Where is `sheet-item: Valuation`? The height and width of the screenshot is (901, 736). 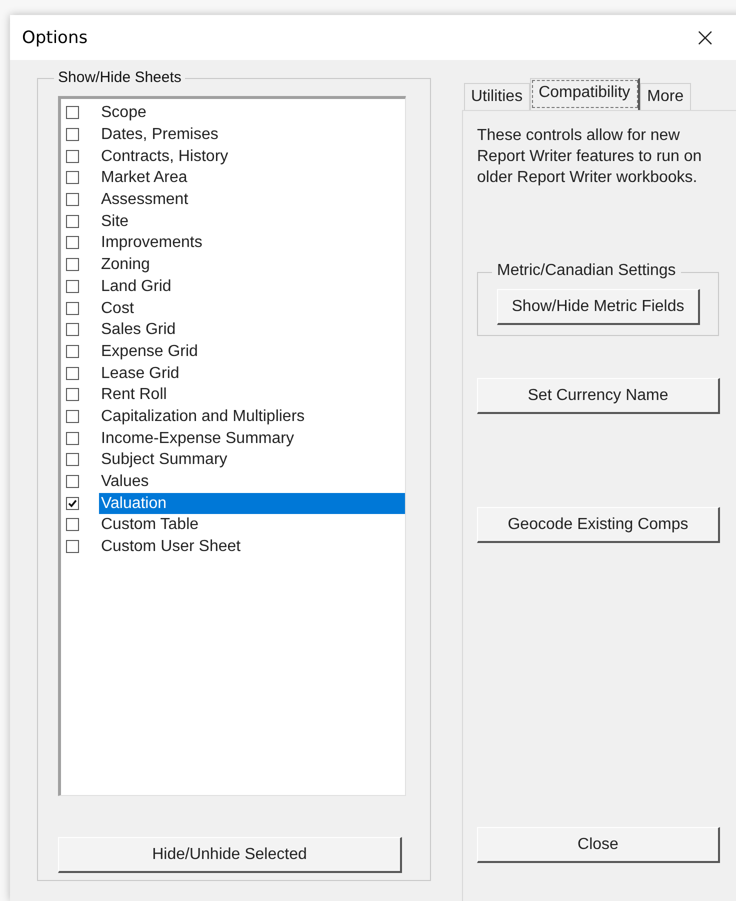 sheet-item: Valuation is located at coordinates (252, 503).